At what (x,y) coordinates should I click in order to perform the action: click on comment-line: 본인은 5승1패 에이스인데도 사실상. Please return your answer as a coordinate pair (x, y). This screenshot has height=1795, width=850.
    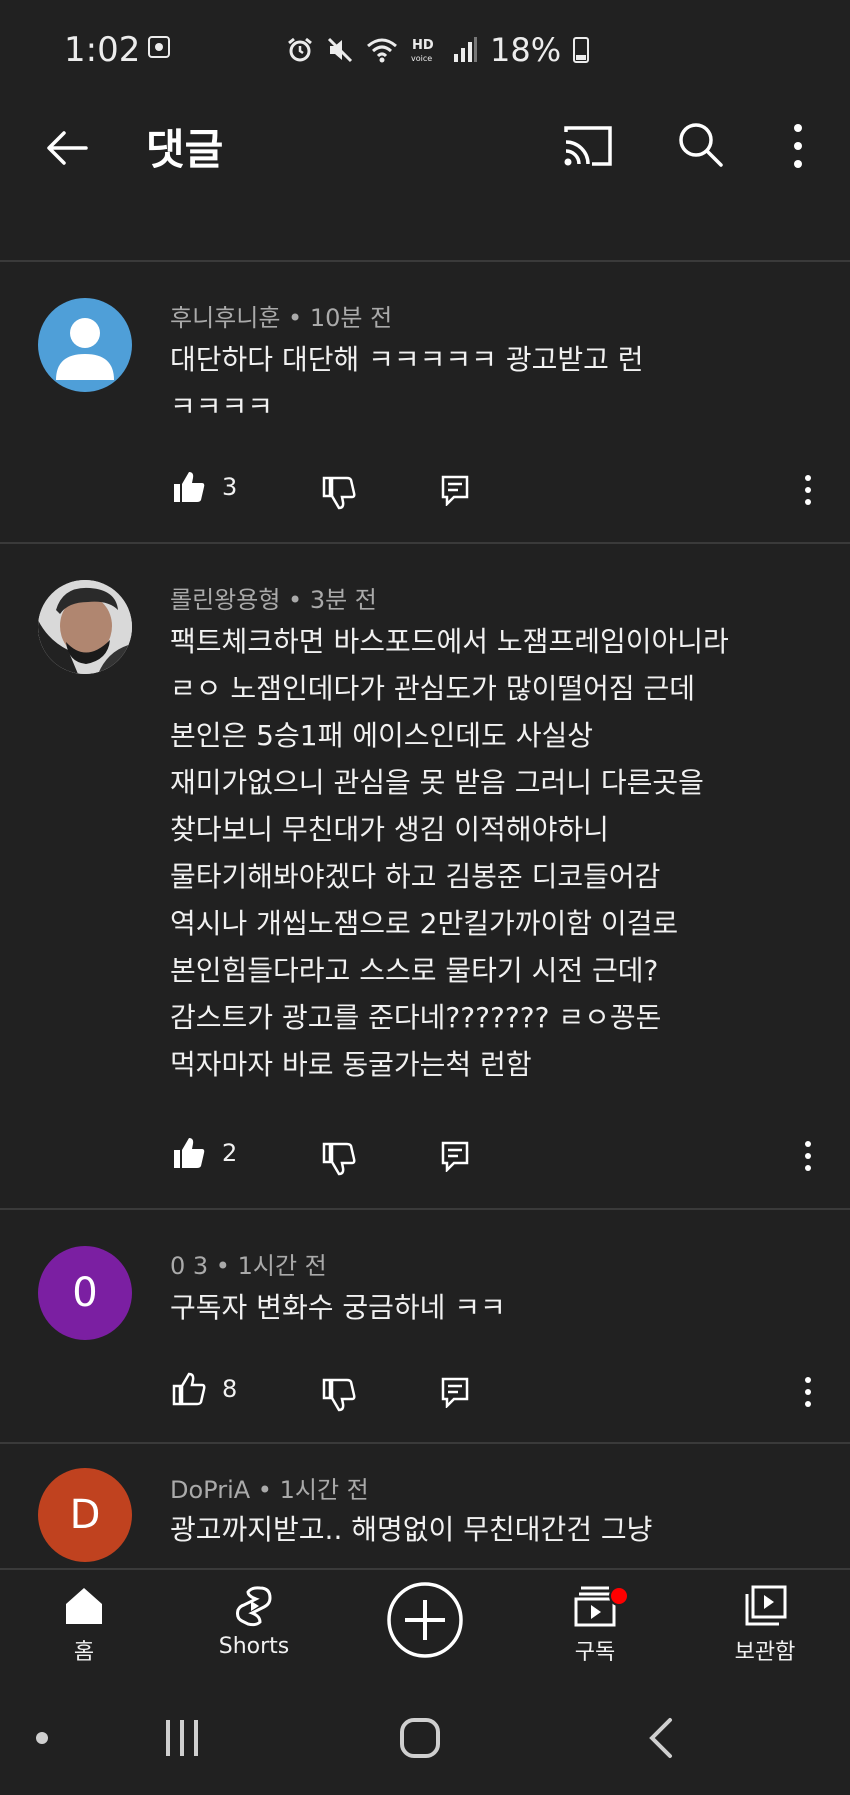
    Looking at the image, I should click on (381, 735).